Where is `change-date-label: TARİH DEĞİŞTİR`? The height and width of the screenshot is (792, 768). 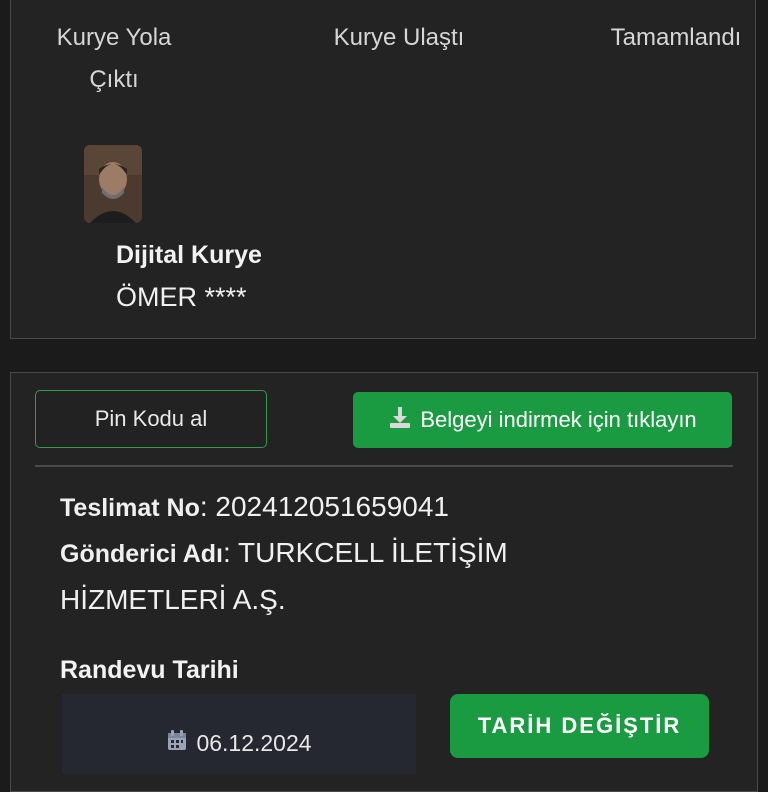
change-date-label: TARİH DEĞİŞTİR is located at coordinates (579, 725).